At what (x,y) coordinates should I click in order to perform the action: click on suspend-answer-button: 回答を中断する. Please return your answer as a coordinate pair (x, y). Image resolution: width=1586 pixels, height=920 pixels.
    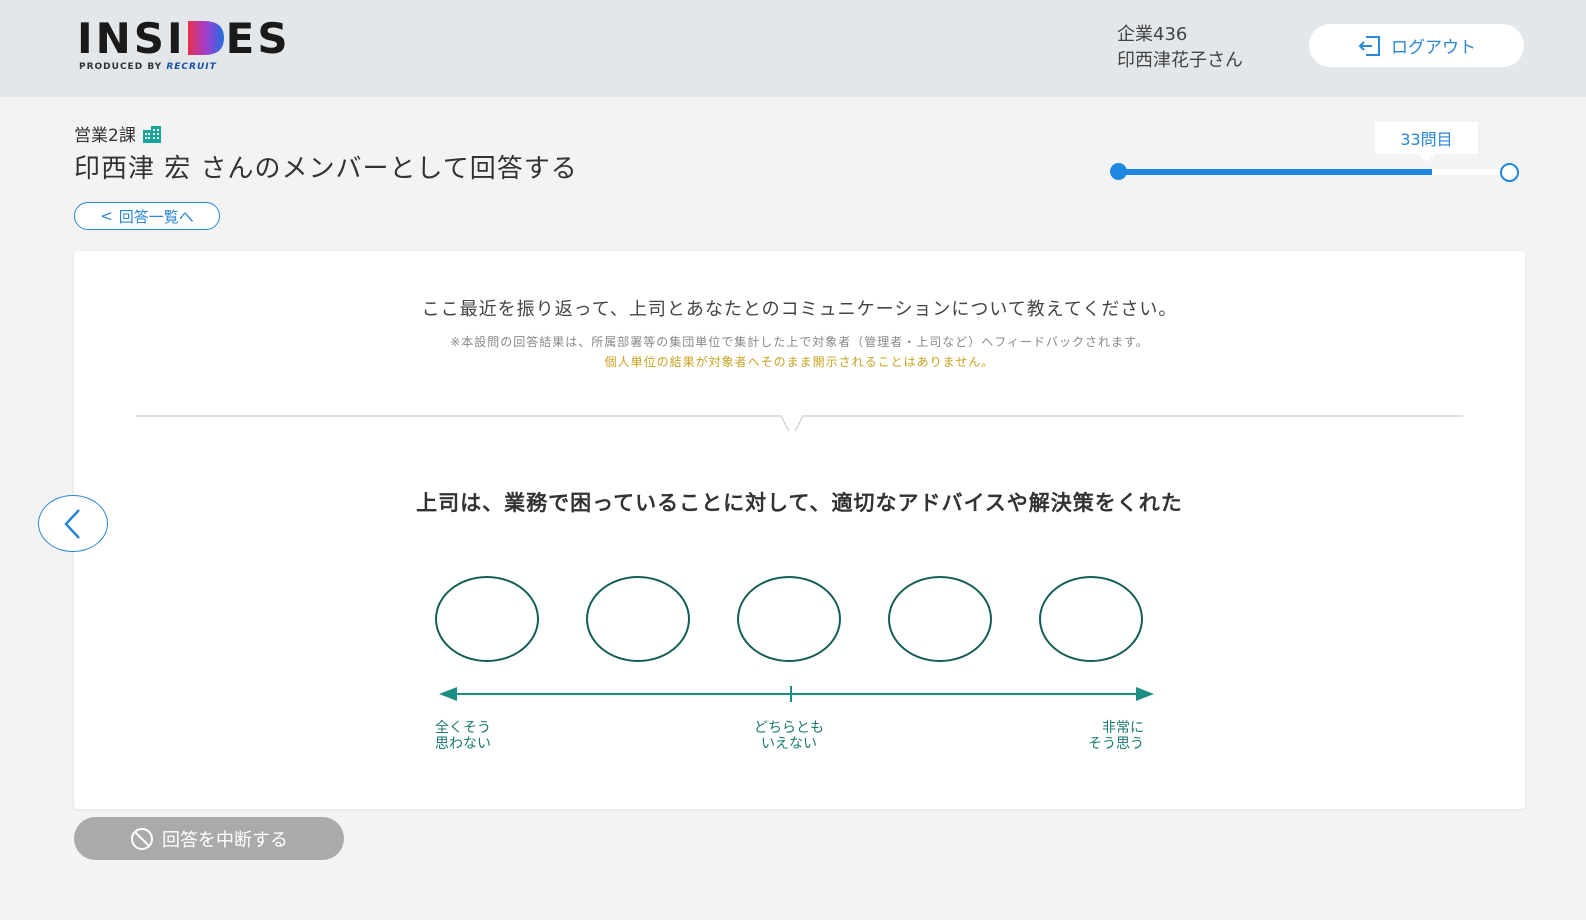
    Looking at the image, I should click on (209, 838).